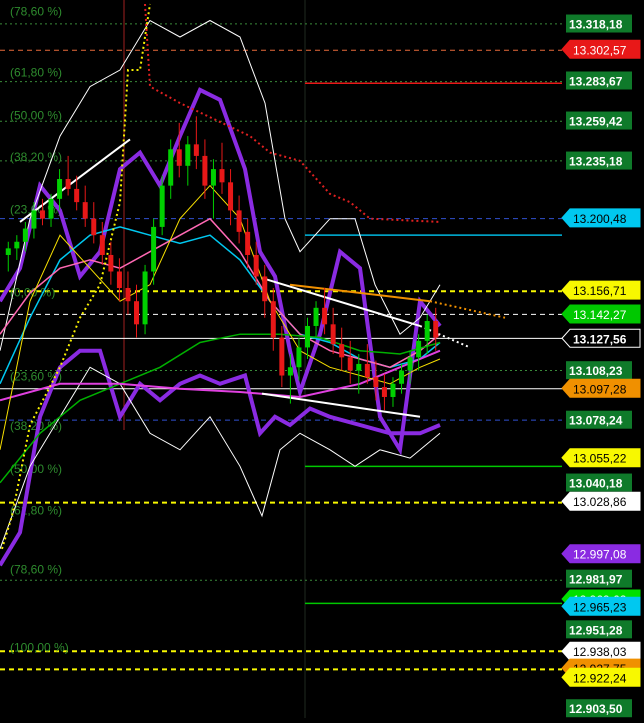 The image size is (644, 723). I want to click on price-axis-tick-label: 13.078,24, so click(596, 421).